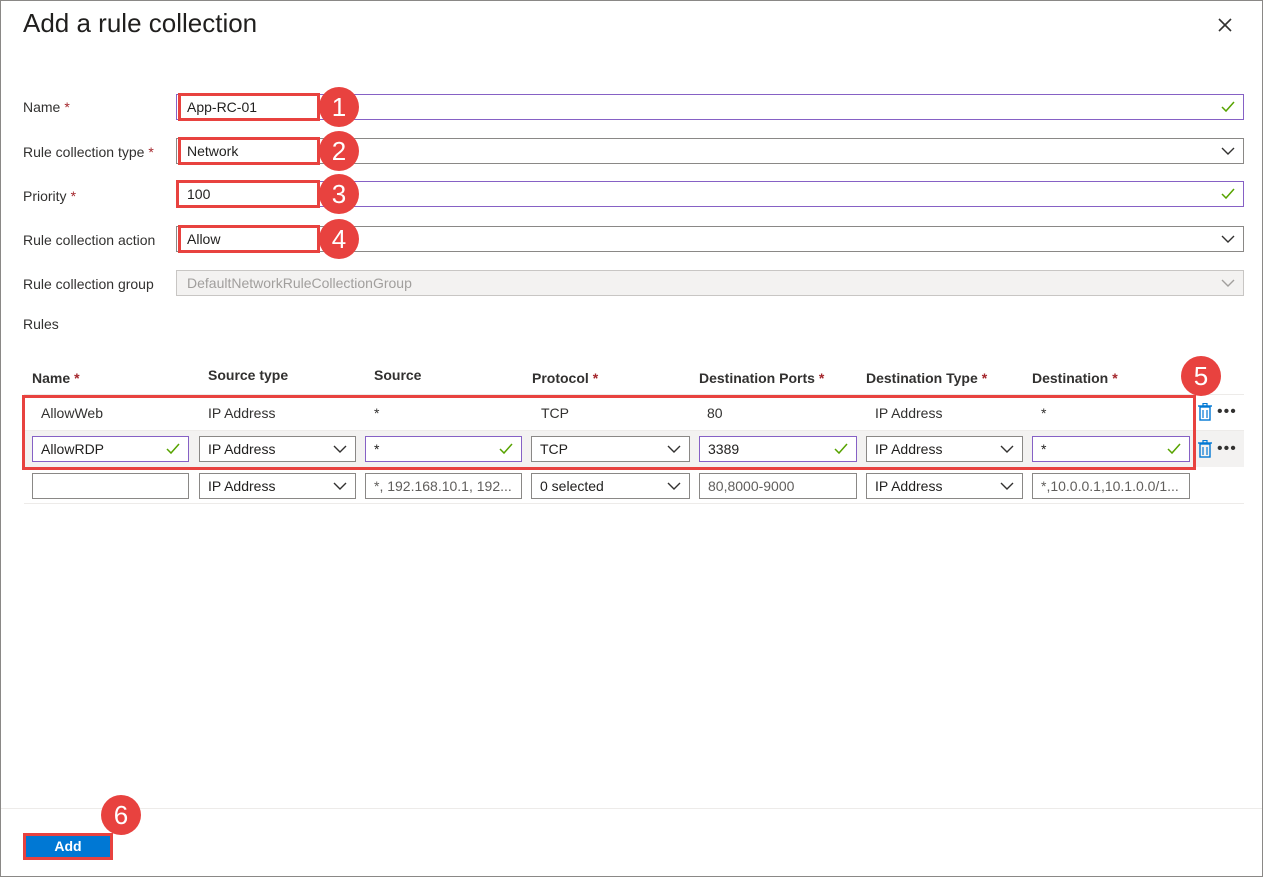  I want to click on new-rule-destination-type-select: IP Address, so click(944, 486).